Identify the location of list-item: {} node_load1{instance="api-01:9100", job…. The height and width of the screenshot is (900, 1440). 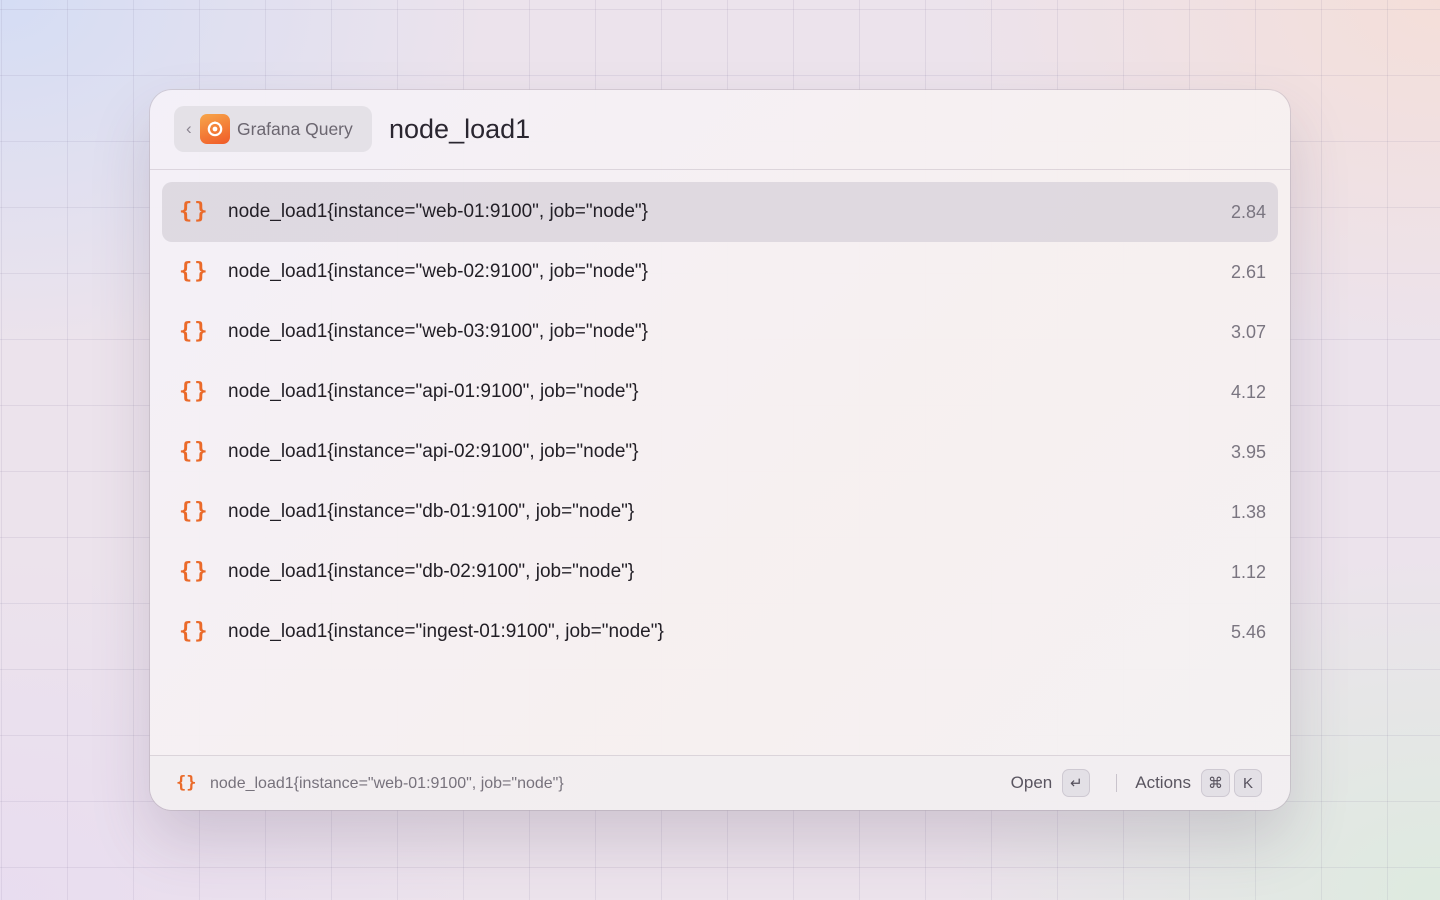
(720, 392).